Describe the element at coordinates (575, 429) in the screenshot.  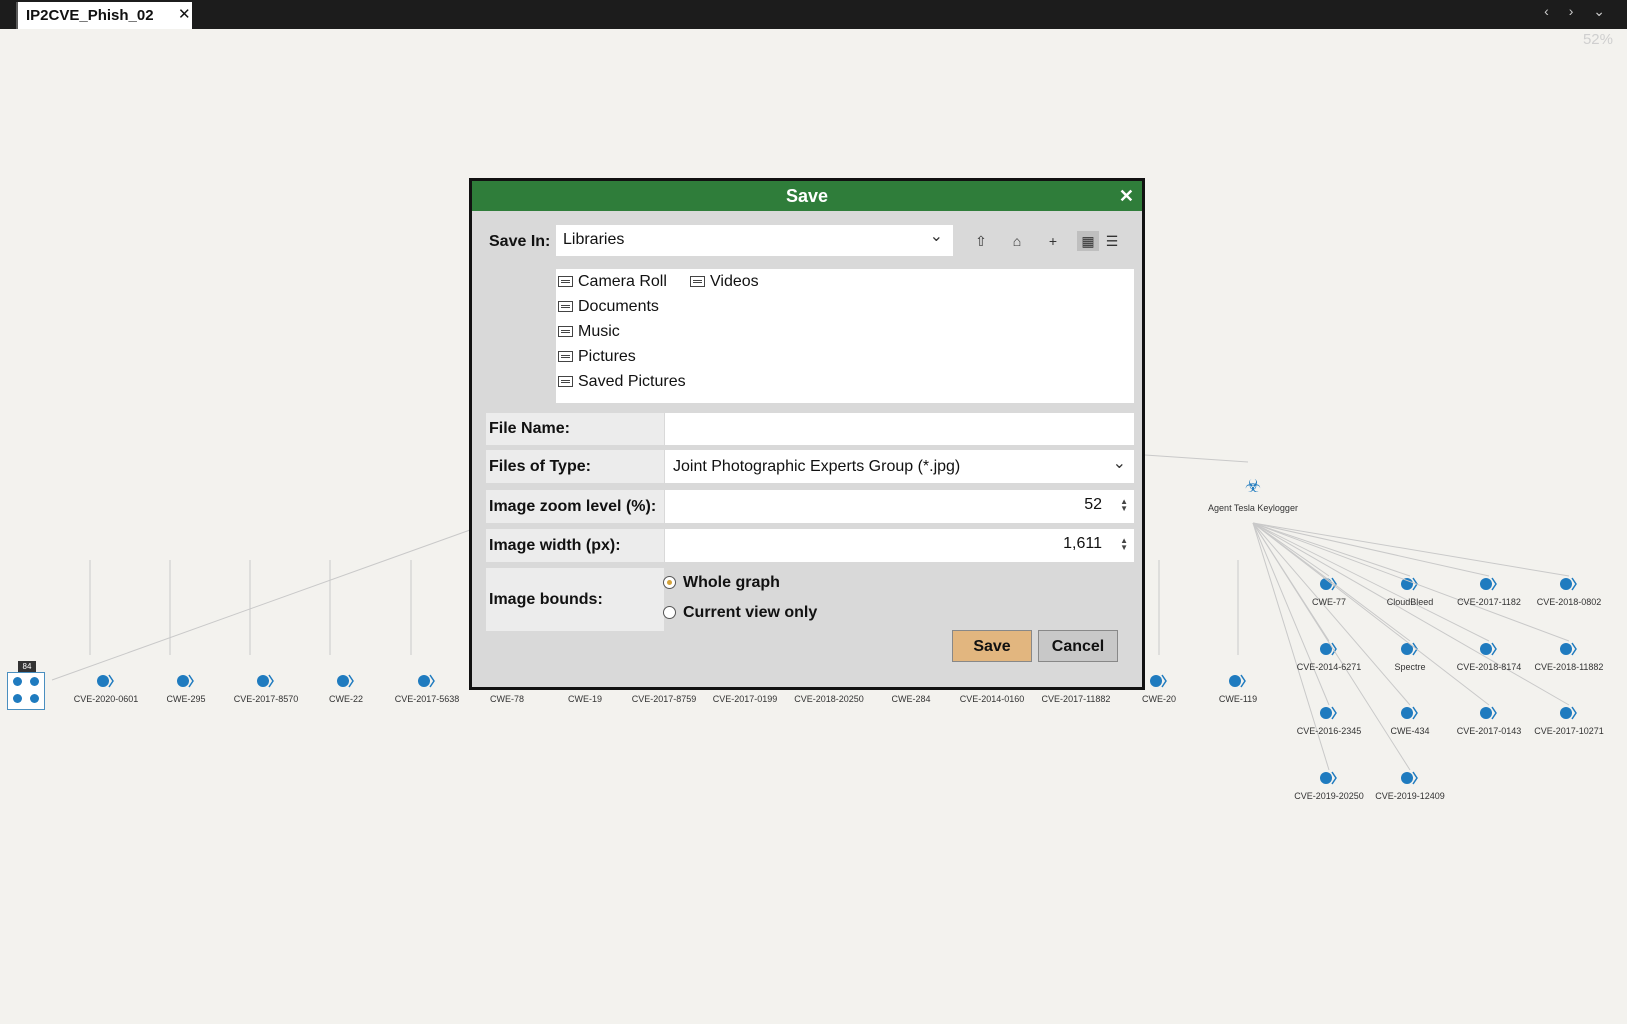
I see `file-name-label: File Name:` at that location.